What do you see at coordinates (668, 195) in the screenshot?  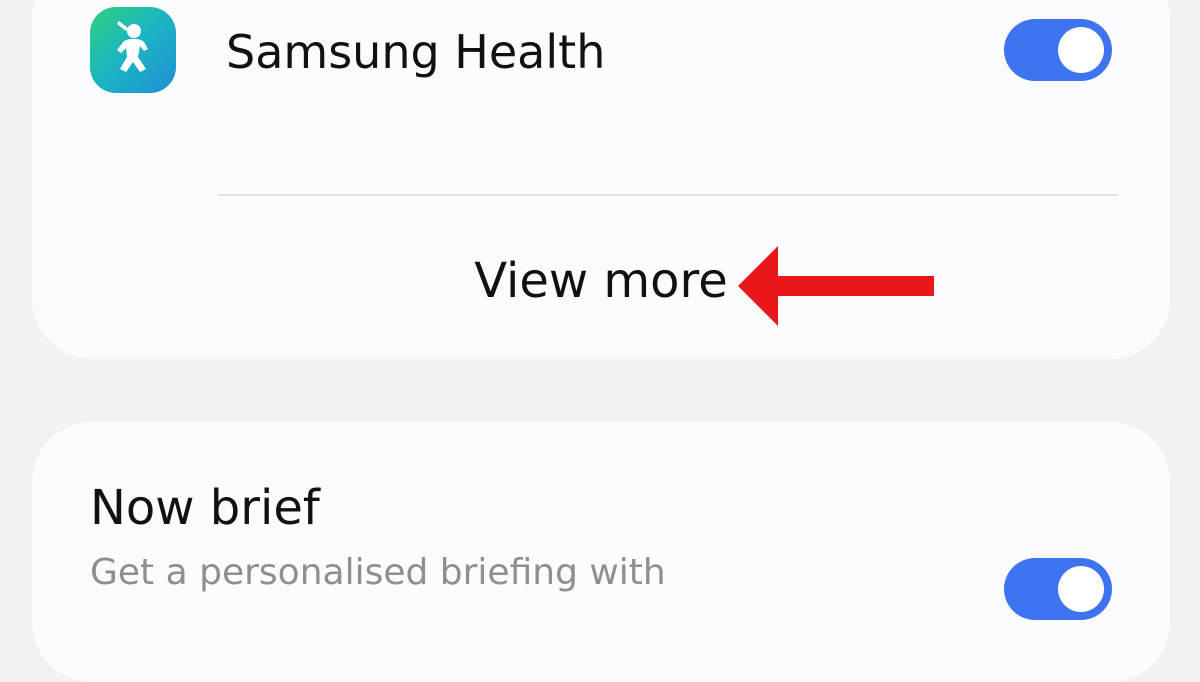 I see `divider` at bounding box center [668, 195].